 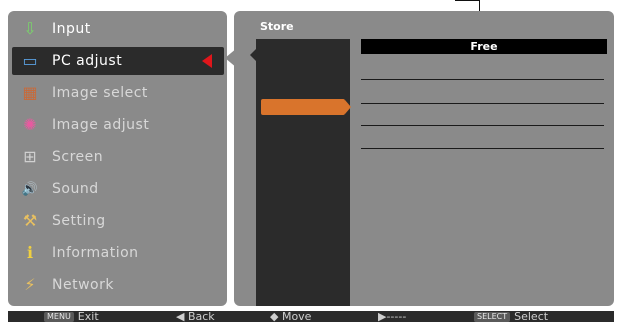 I want to click on menu-item-image-select: ▦ Image select, so click(x=118, y=93).